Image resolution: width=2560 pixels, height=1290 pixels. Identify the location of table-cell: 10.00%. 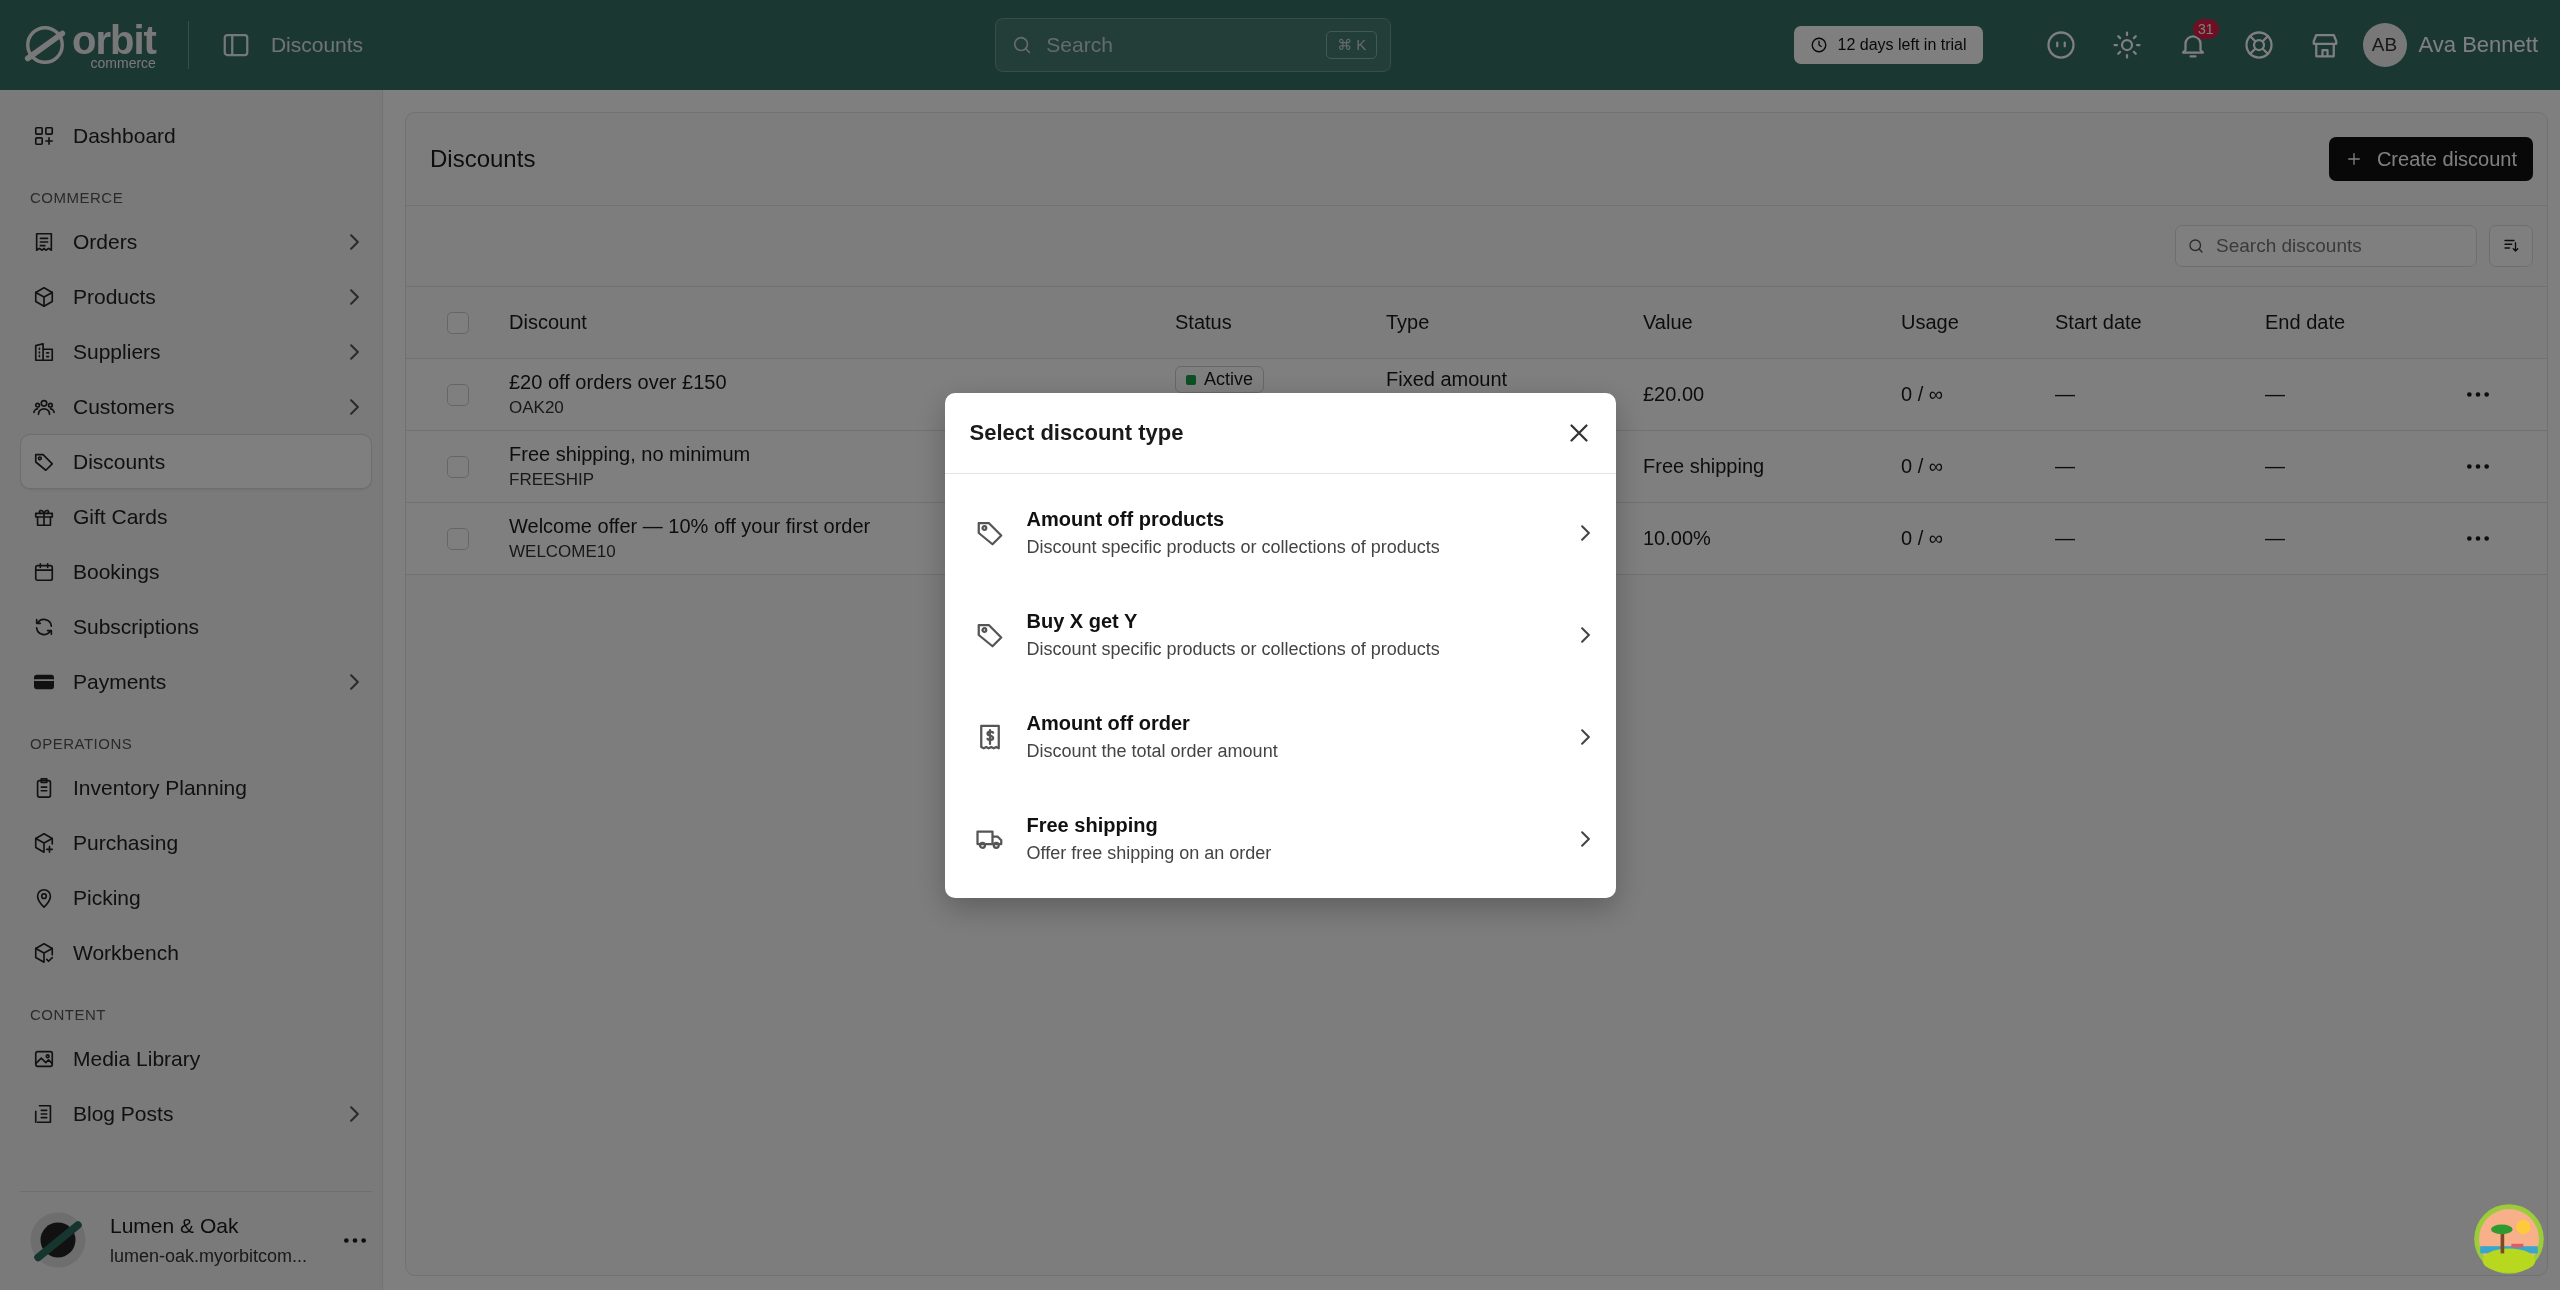
(1677, 538).